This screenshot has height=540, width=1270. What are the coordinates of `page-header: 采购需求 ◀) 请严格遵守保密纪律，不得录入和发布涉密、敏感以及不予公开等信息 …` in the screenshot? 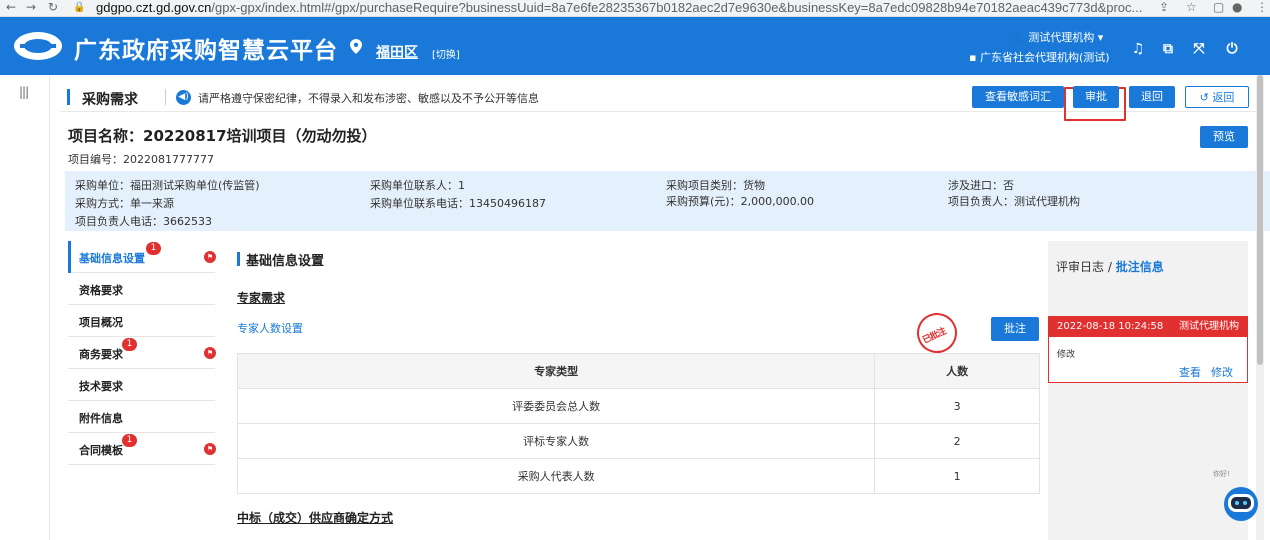 It's located at (660, 101).